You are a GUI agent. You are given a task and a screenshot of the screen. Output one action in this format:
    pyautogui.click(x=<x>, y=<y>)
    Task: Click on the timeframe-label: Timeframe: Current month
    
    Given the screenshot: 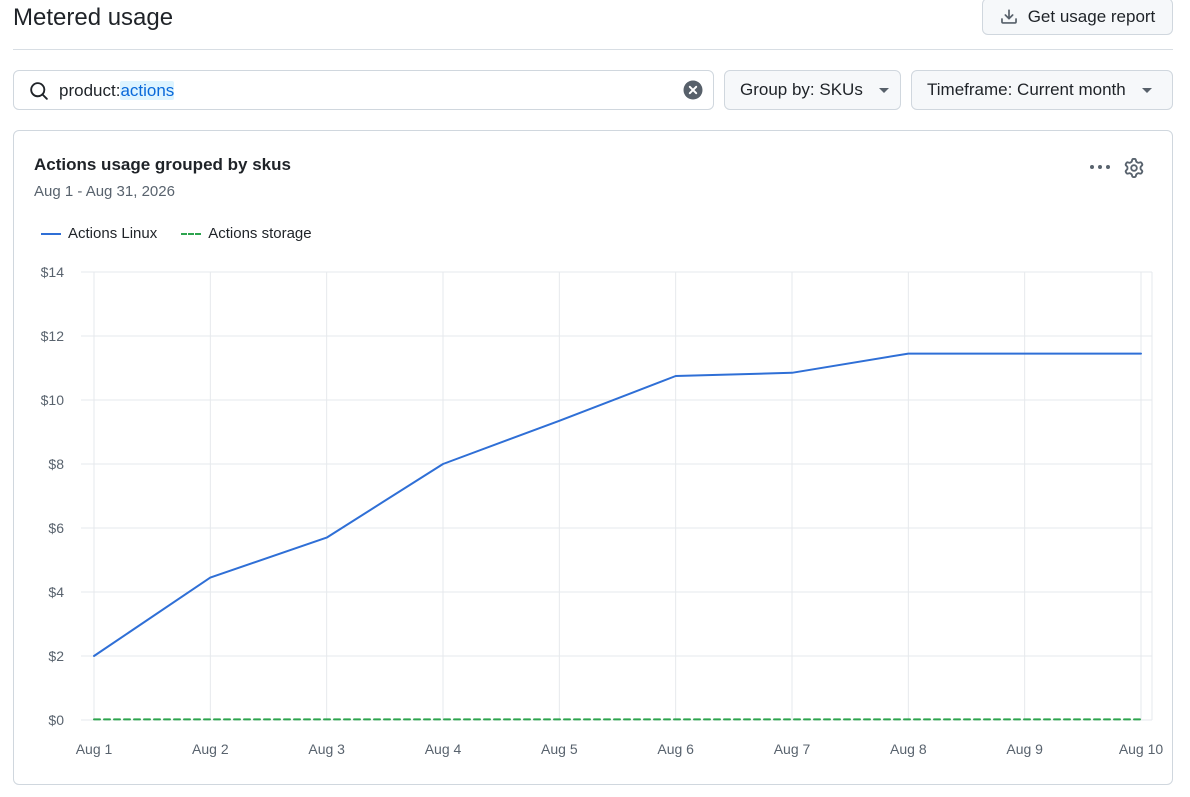 What is the action you would take?
    pyautogui.click(x=1026, y=89)
    